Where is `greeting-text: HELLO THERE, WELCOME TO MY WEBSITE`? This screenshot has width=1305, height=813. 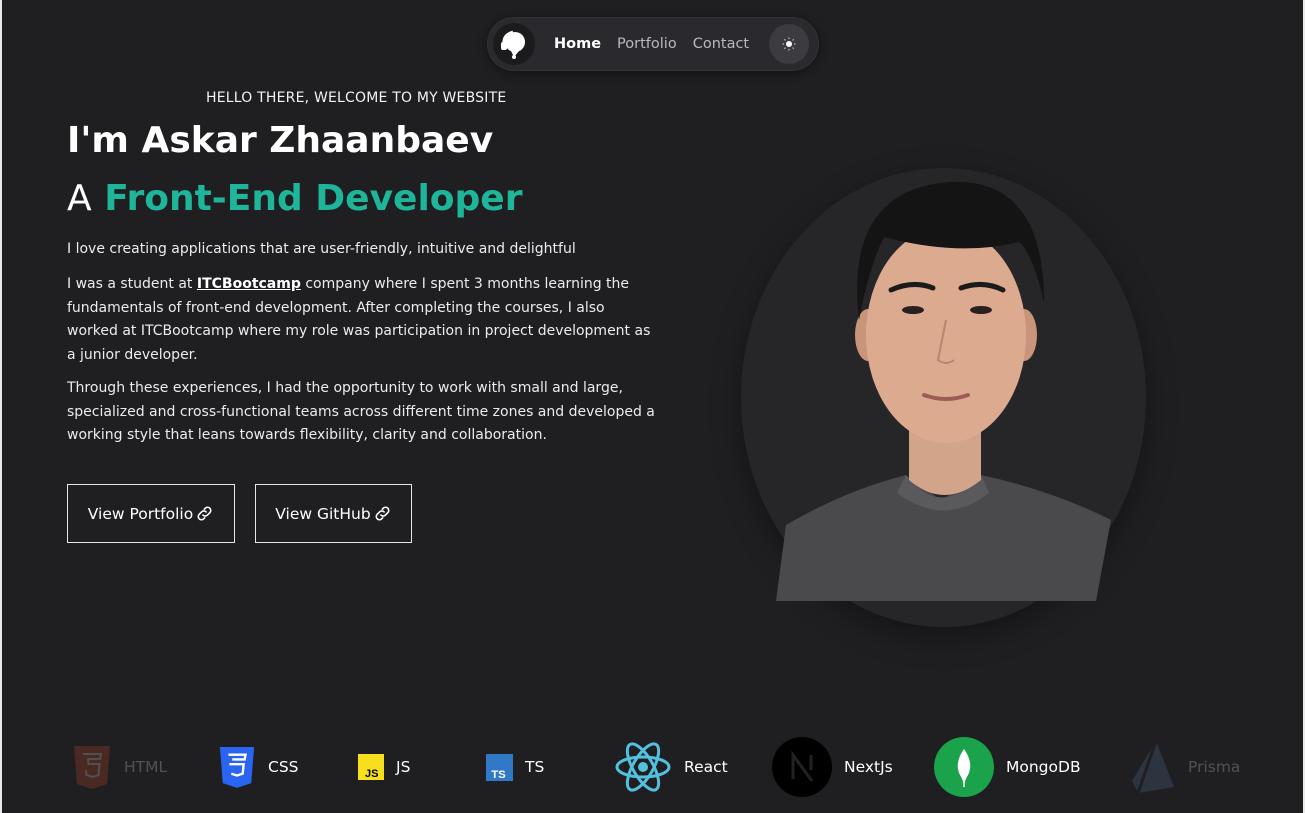 greeting-text: HELLO THERE, WELCOME TO MY WEBSITE is located at coordinates (356, 98).